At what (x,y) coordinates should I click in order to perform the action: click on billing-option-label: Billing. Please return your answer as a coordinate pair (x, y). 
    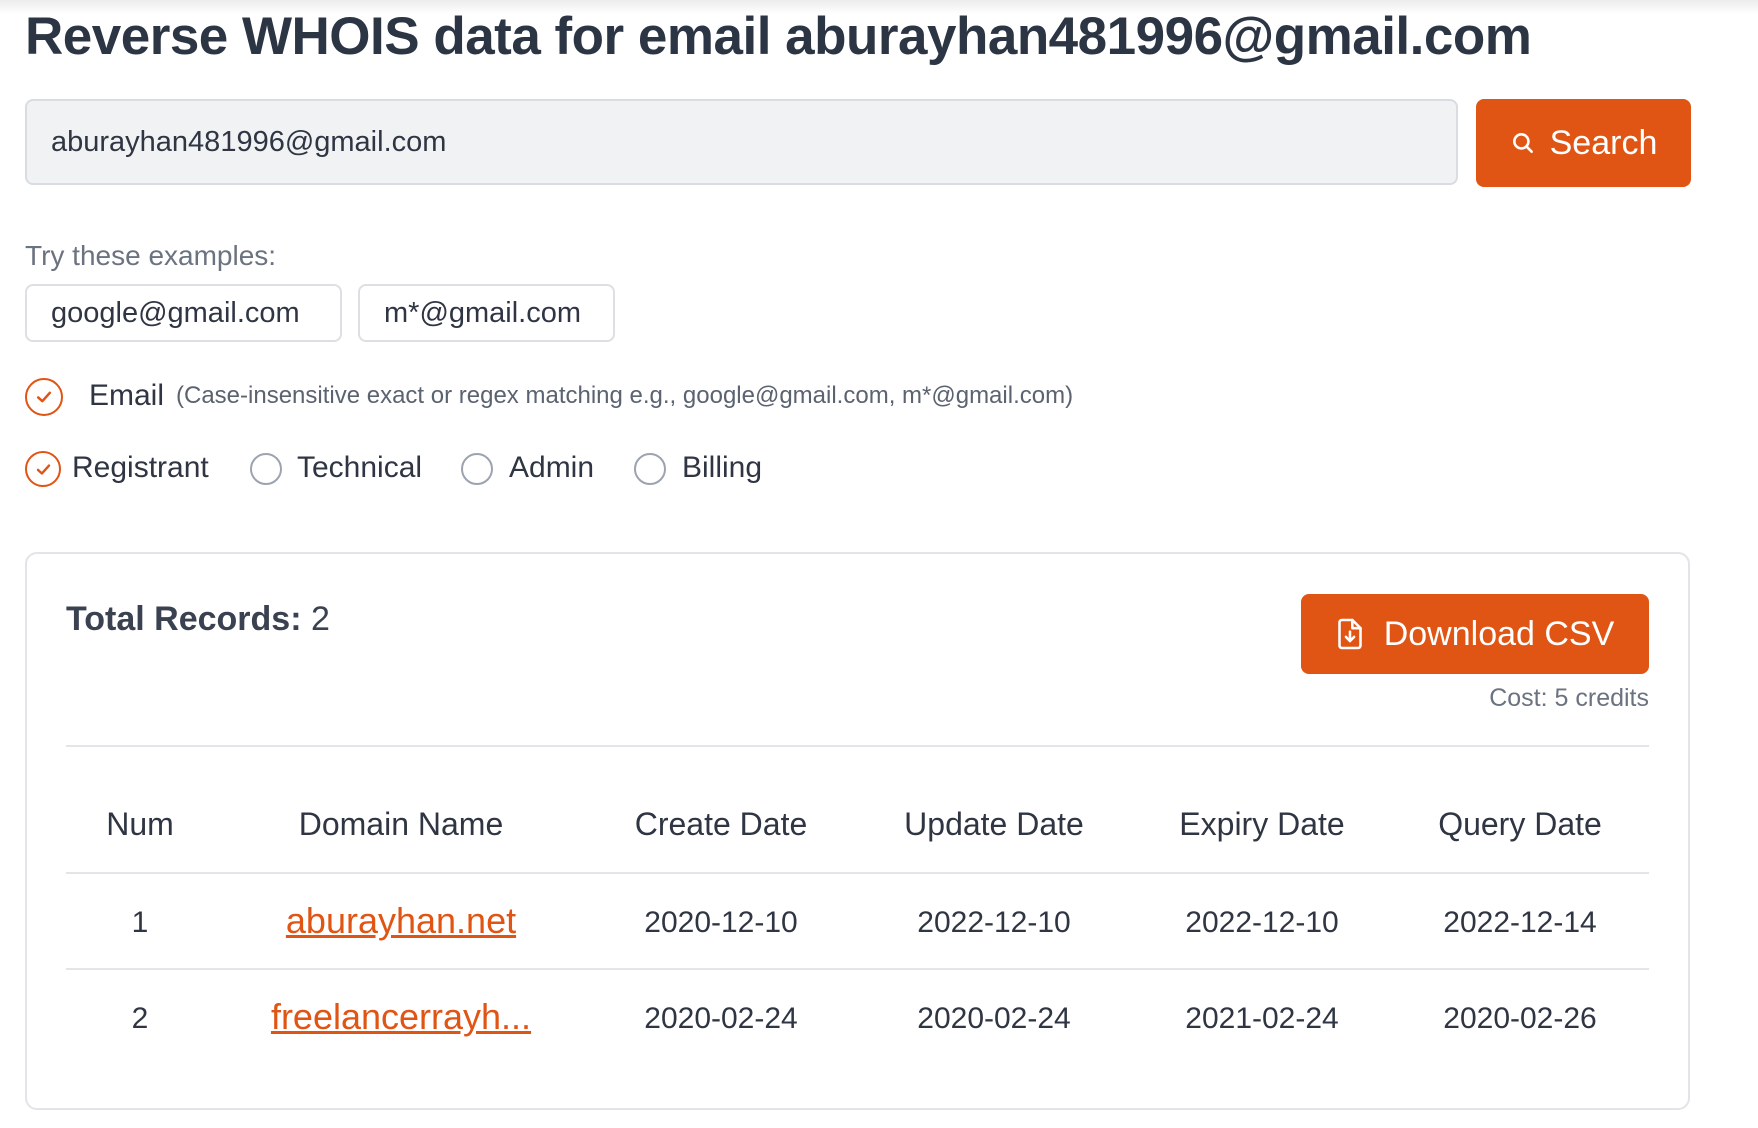
    Looking at the image, I should click on (722, 467).